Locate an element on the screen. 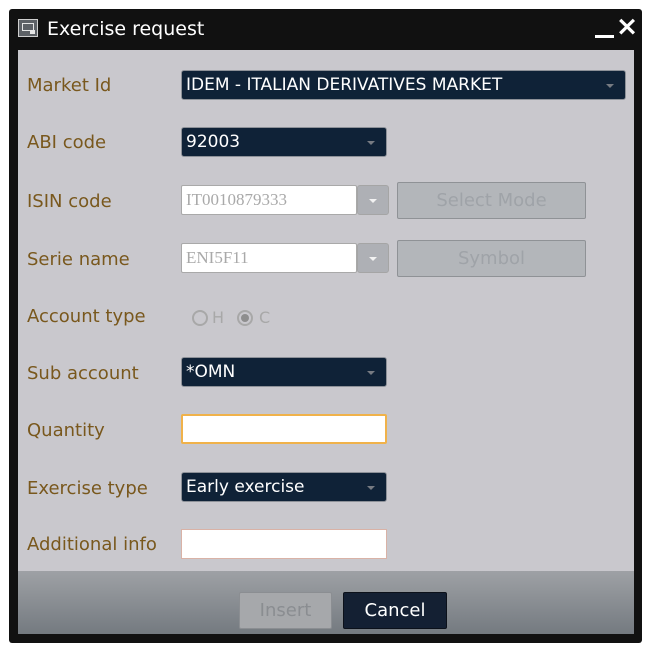  isin-code-field: IT0010879333 is located at coordinates (269, 200).